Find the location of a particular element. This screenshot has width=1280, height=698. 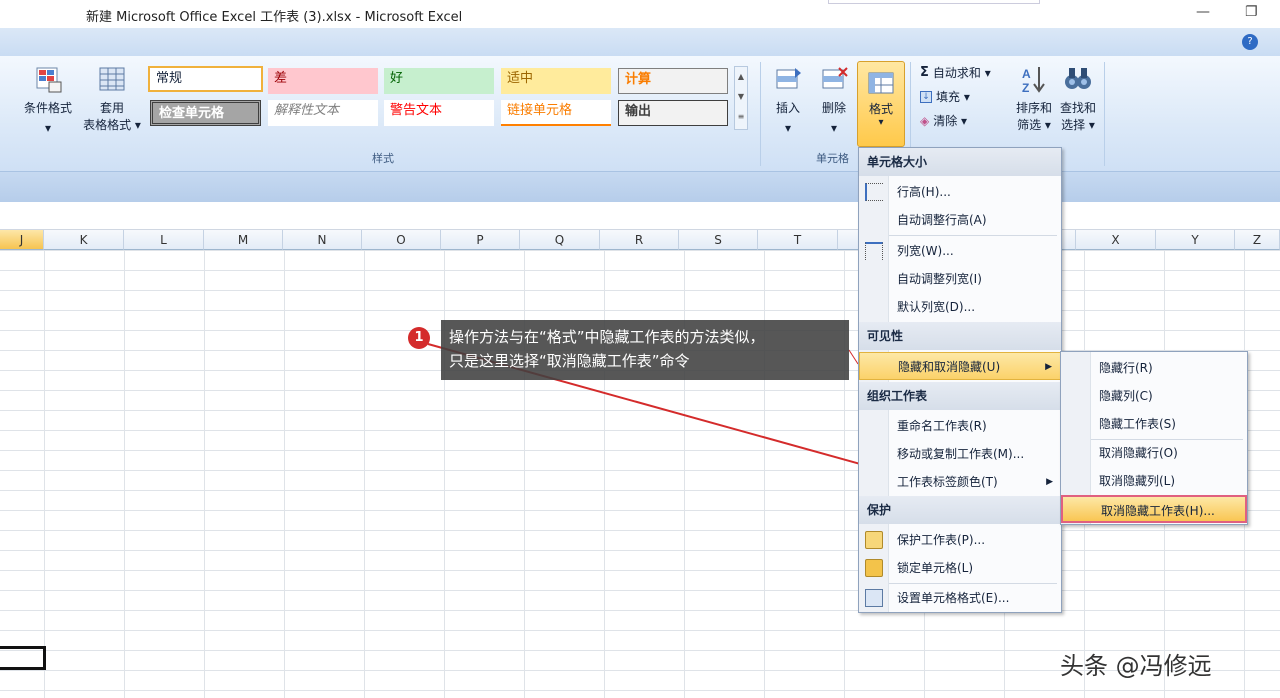

table-format-icon is located at coordinates (112, 79).